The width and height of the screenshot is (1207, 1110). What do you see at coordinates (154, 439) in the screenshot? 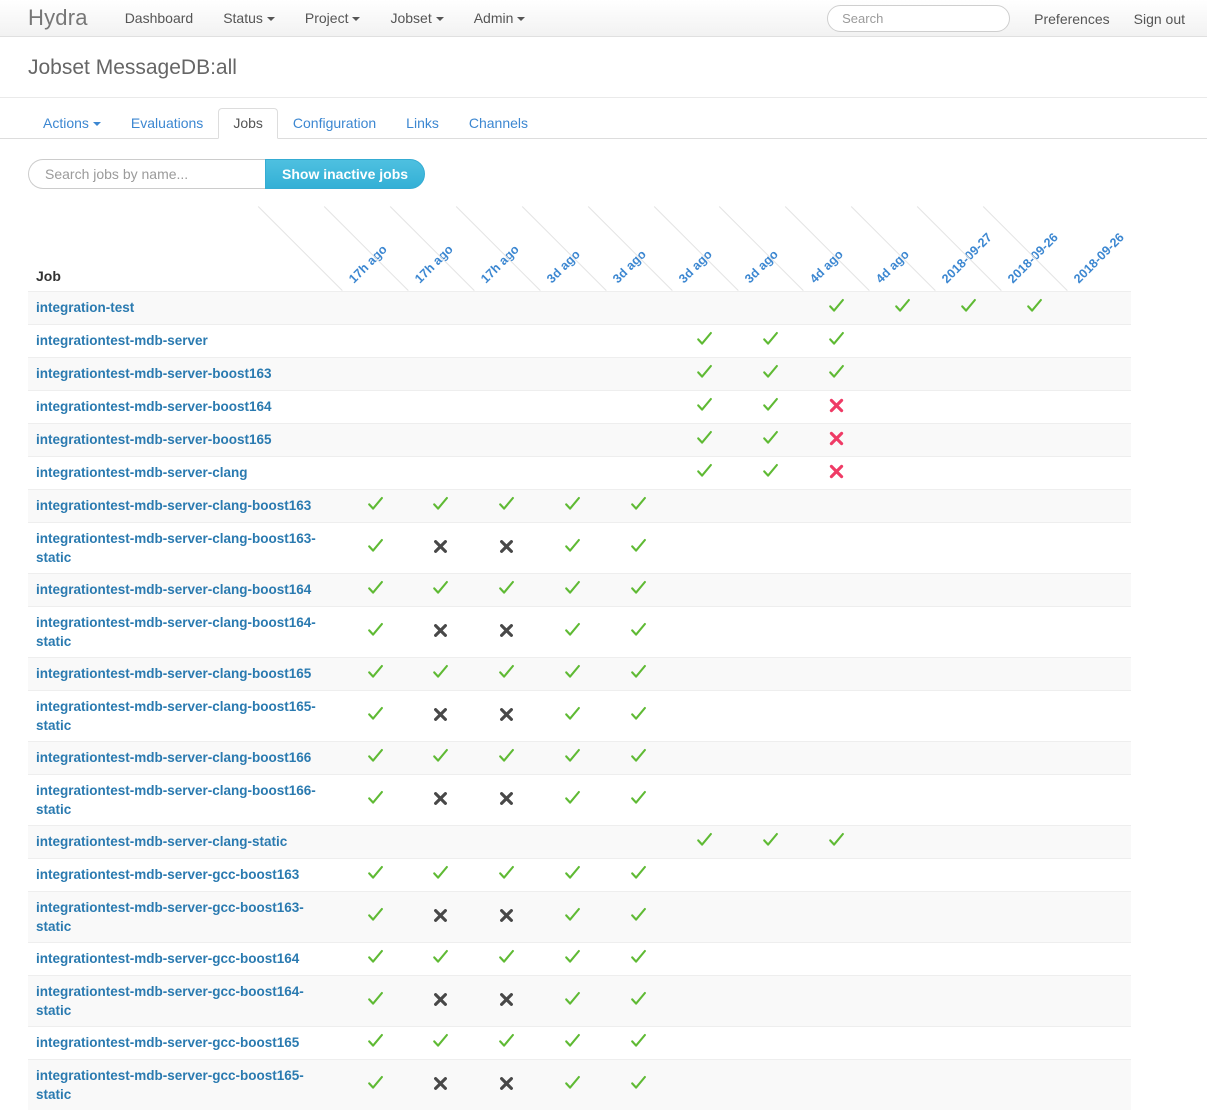
I see `job-link: integrationtest-mdb-server-boost165` at bounding box center [154, 439].